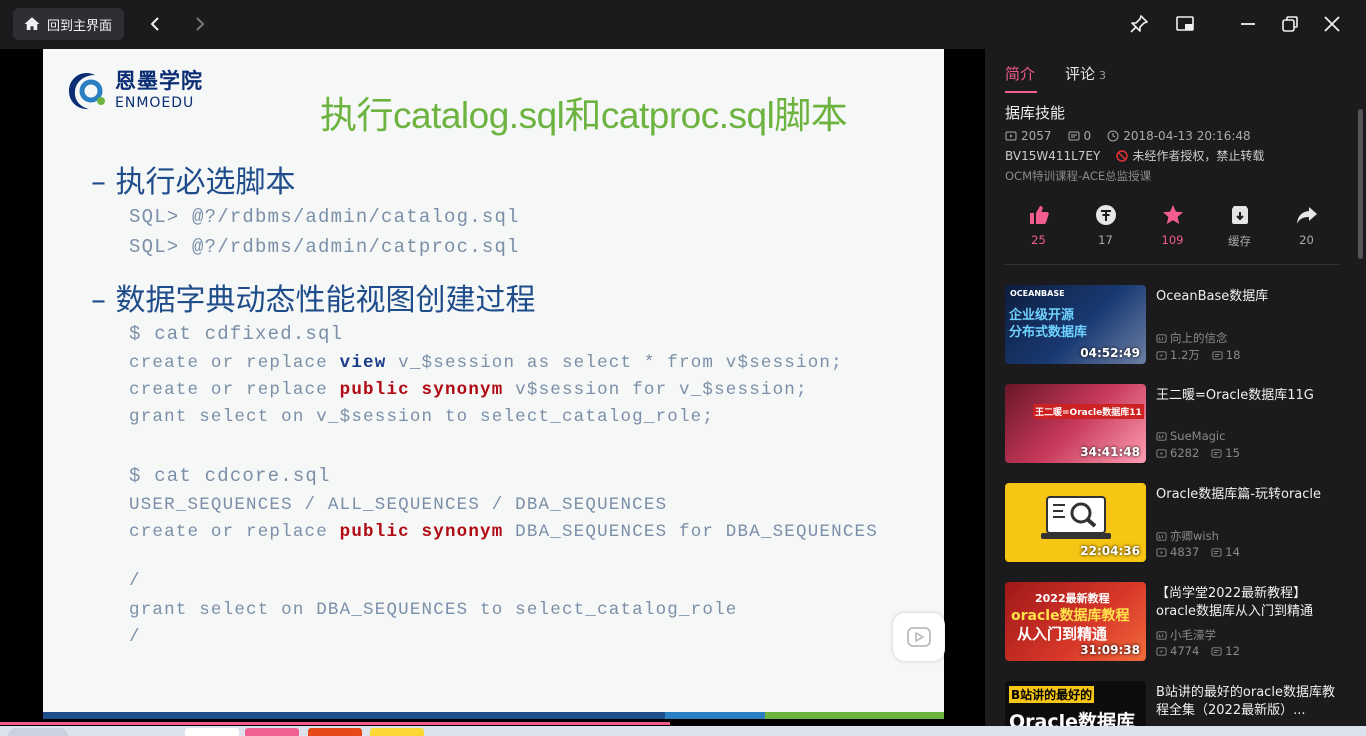 This screenshot has height=736, width=1366. I want to click on action-bar: 25 17 109 缓存 20, so click(1172, 234).